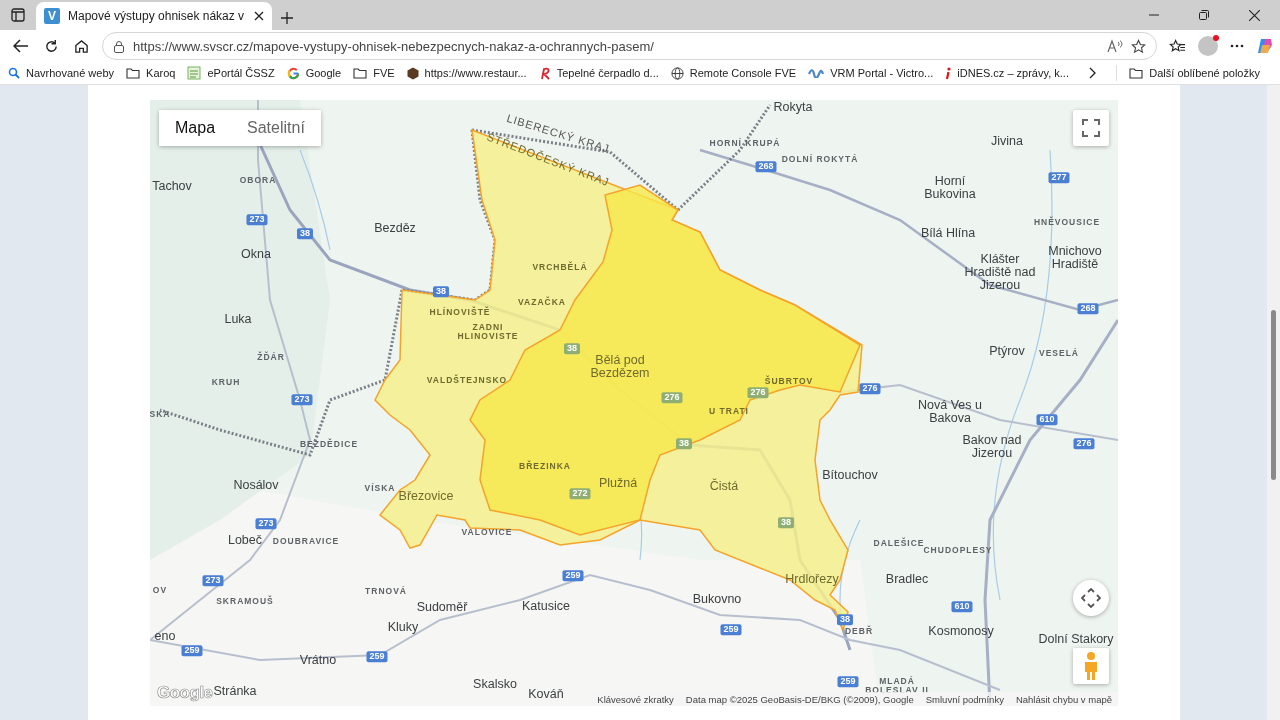 This screenshot has width=1280, height=720. What do you see at coordinates (374, 73) in the screenshot?
I see `bookmark-item: FVE` at bounding box center [374, 73].